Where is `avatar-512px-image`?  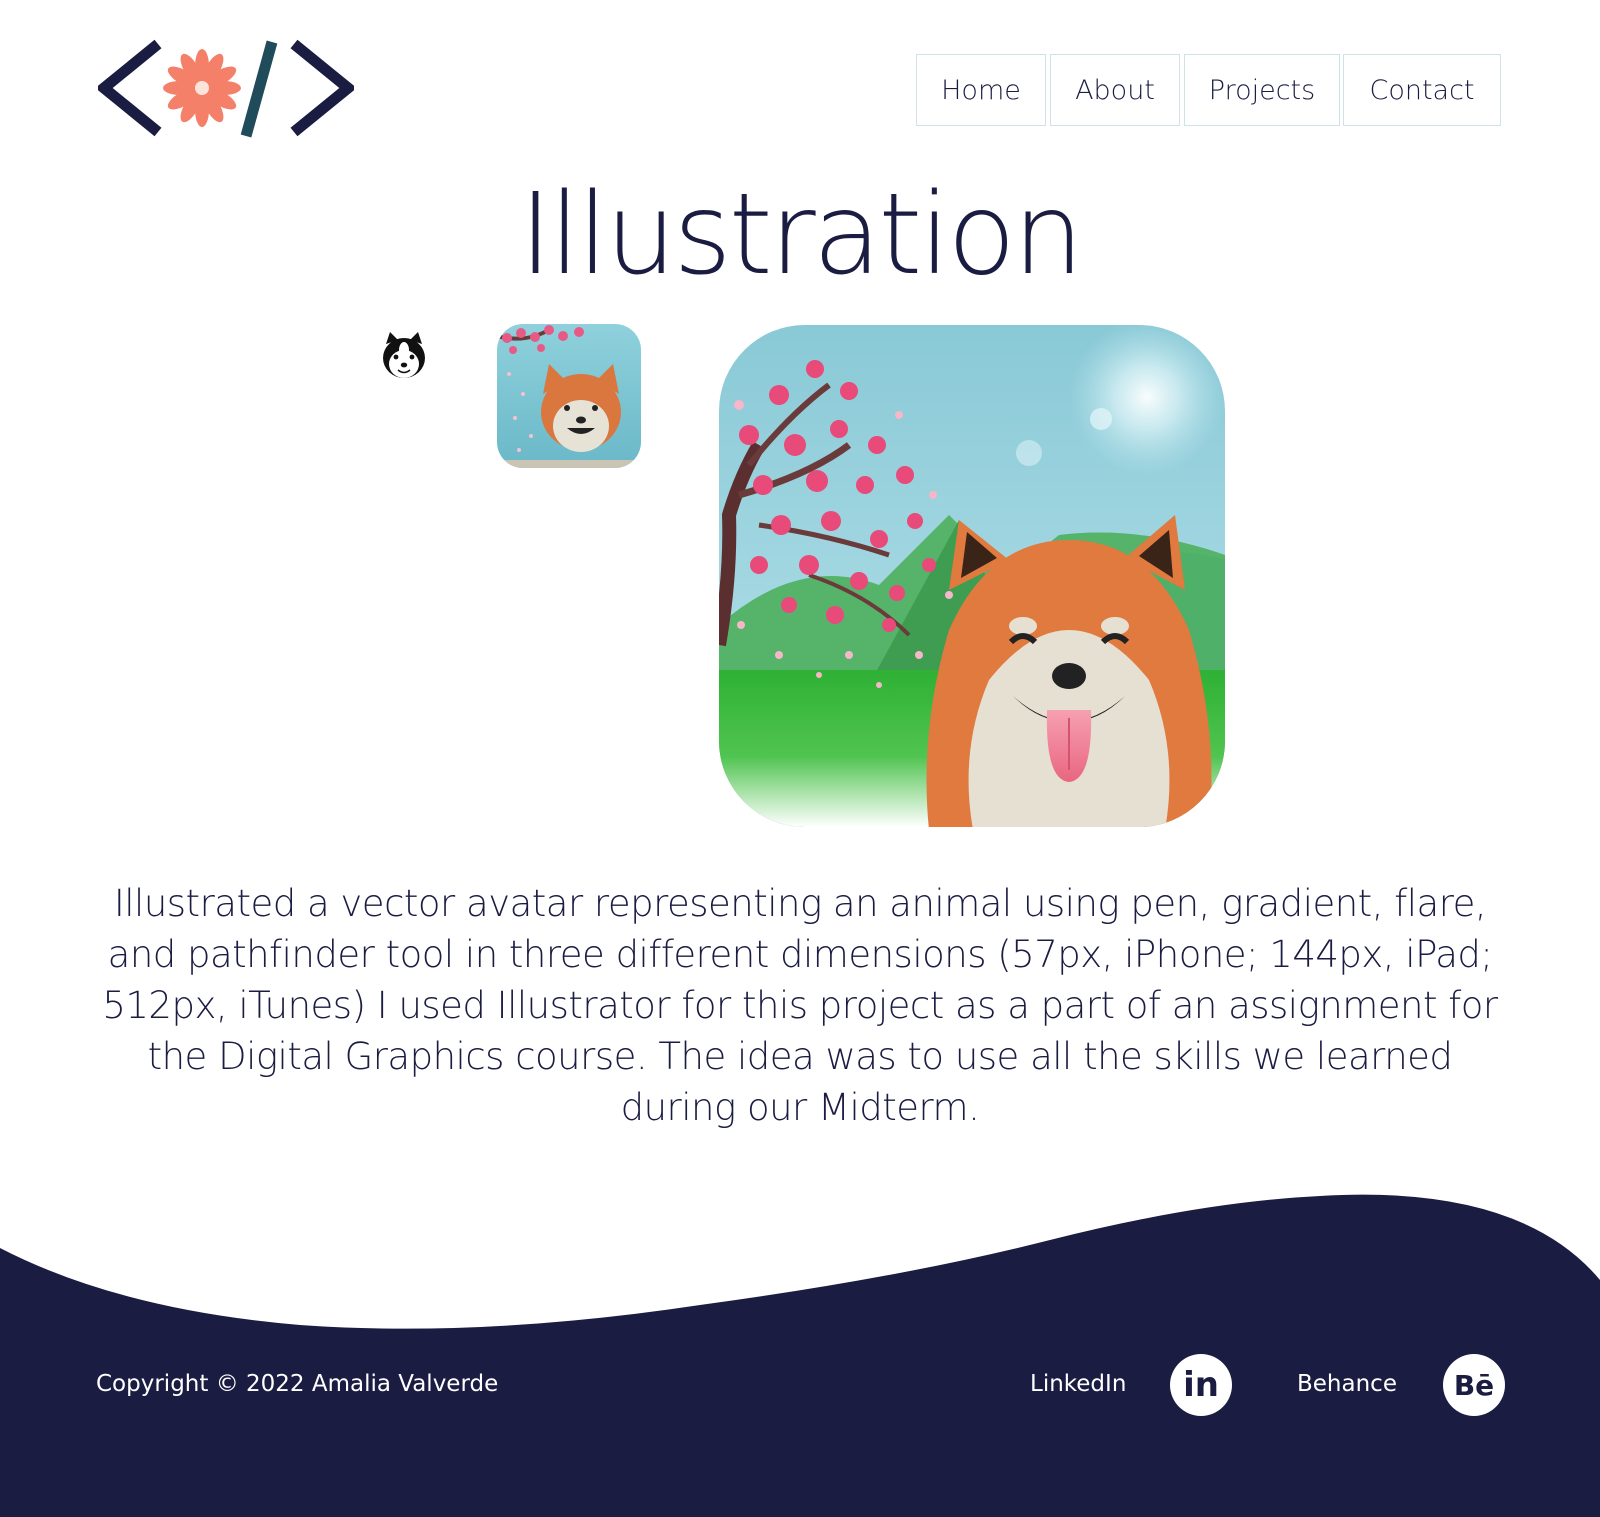
avatar-512px-image is located at coordinates (972, 576).